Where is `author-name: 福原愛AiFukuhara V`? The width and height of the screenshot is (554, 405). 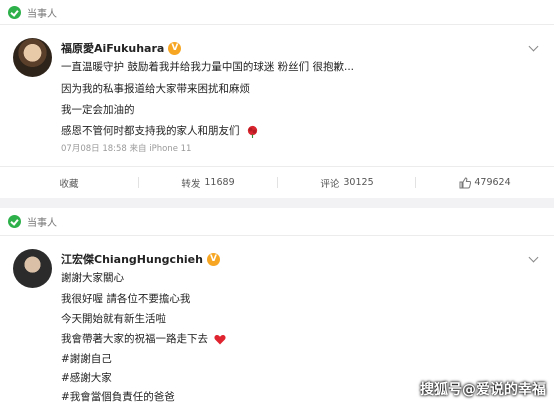
author-name: 福原愛AiFukuhara V is located at coordinates (121, 48).